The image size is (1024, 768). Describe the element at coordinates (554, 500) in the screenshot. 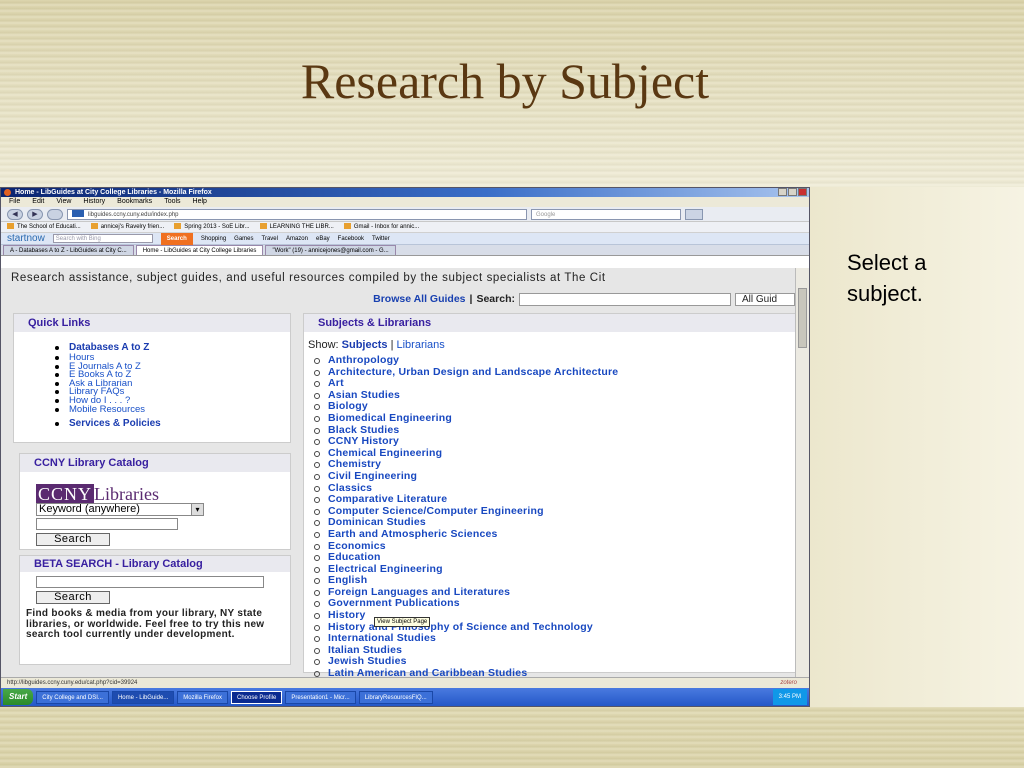

I see `subject-link: Comparative Literature` at that location.